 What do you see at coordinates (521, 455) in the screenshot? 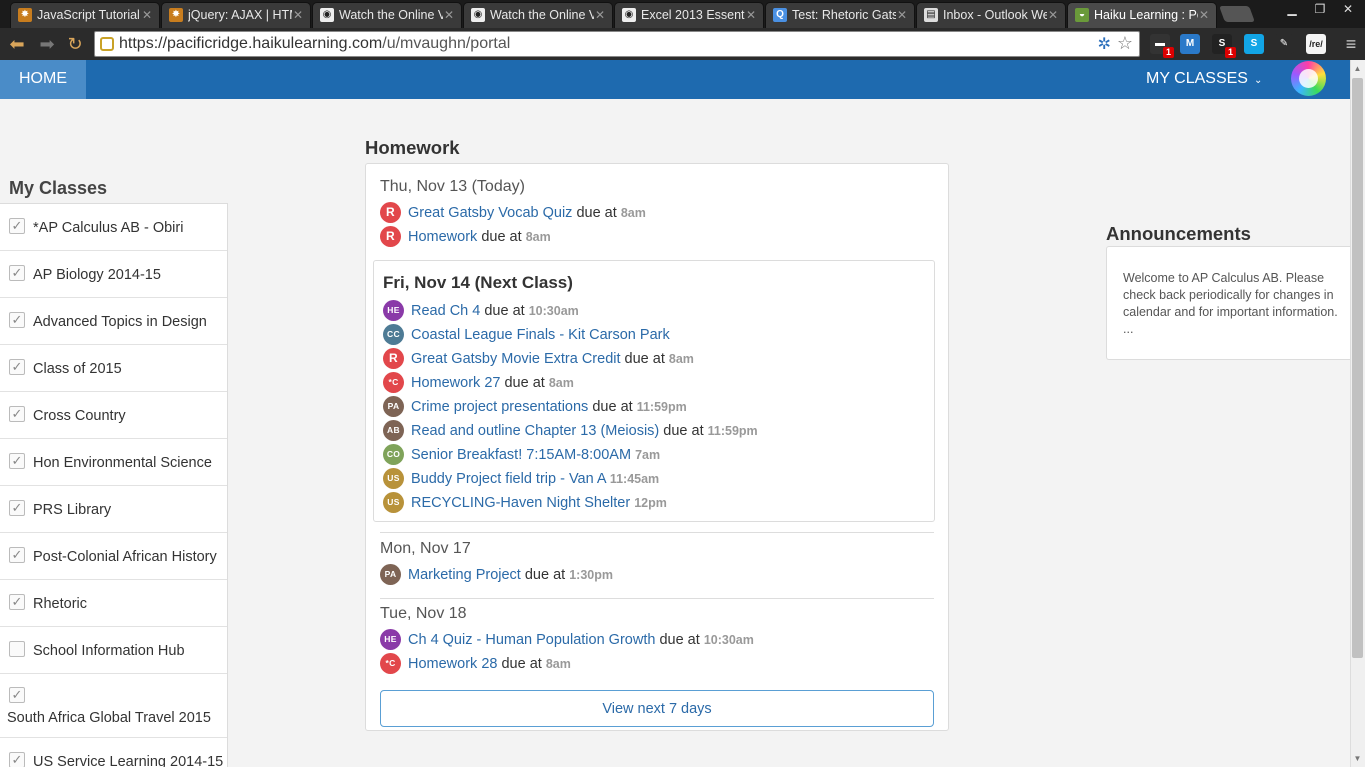
I see `homework-link: Senior Breakfast! 7:15AM-8:00AM` at bounding box center [521, 455].